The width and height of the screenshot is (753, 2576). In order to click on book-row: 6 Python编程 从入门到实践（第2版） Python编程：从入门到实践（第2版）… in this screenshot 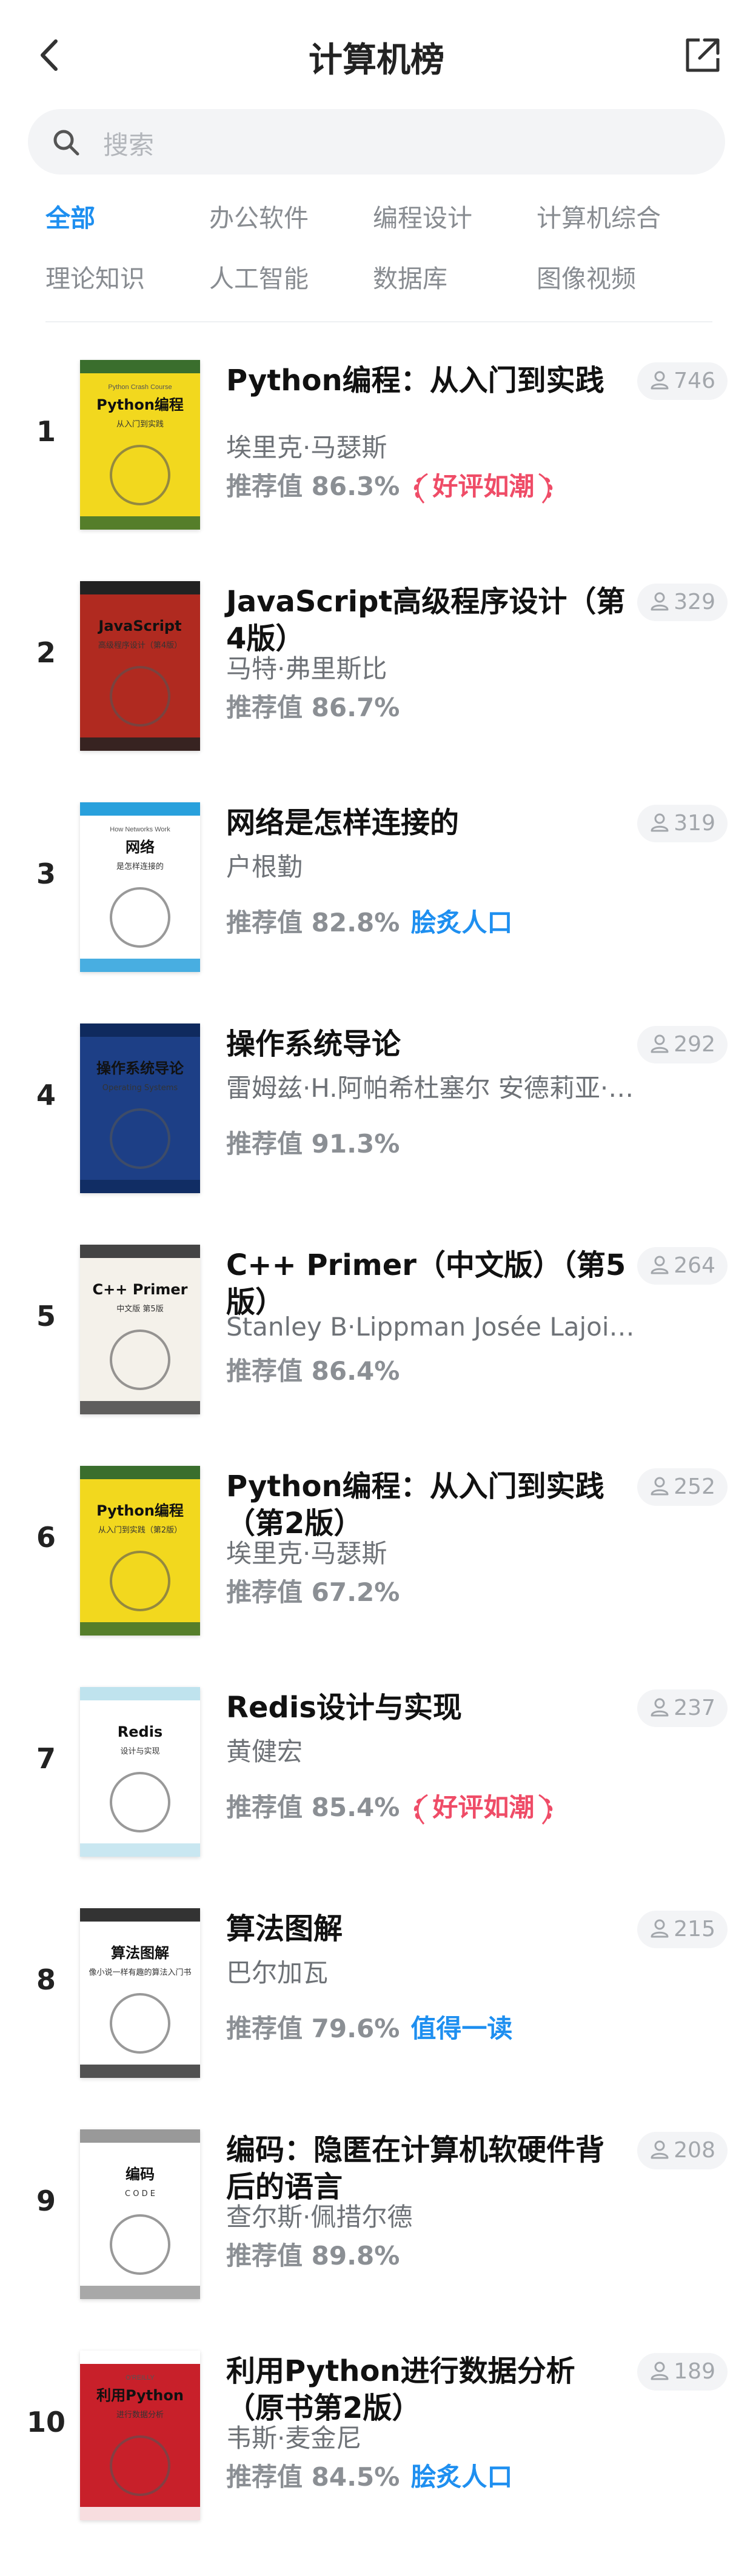, I will do `click(376, 1544)`.